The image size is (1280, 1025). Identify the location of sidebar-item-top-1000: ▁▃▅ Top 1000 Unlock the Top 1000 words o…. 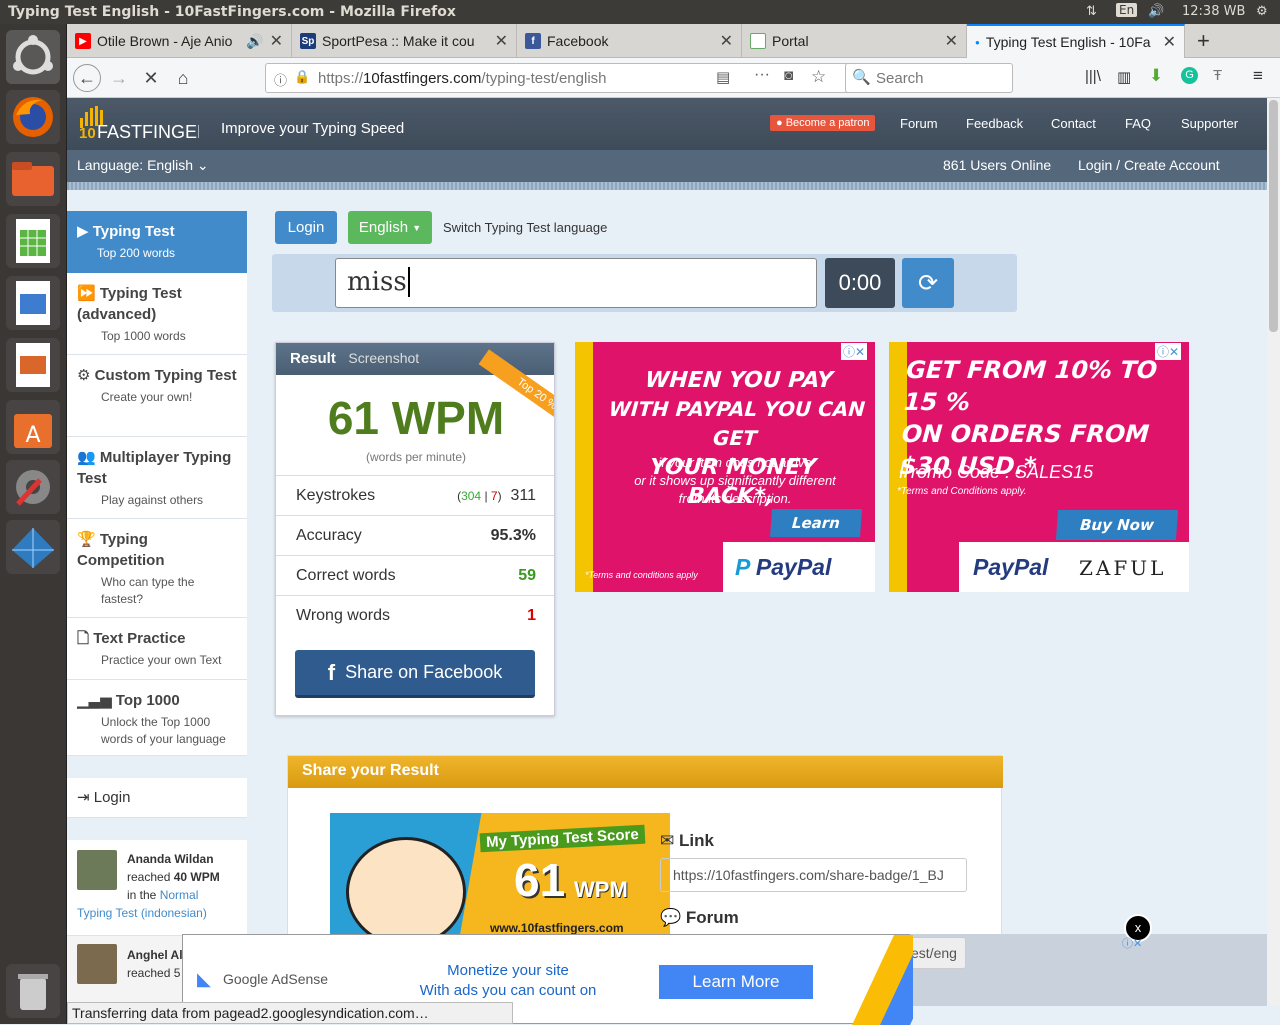
(157, 718).